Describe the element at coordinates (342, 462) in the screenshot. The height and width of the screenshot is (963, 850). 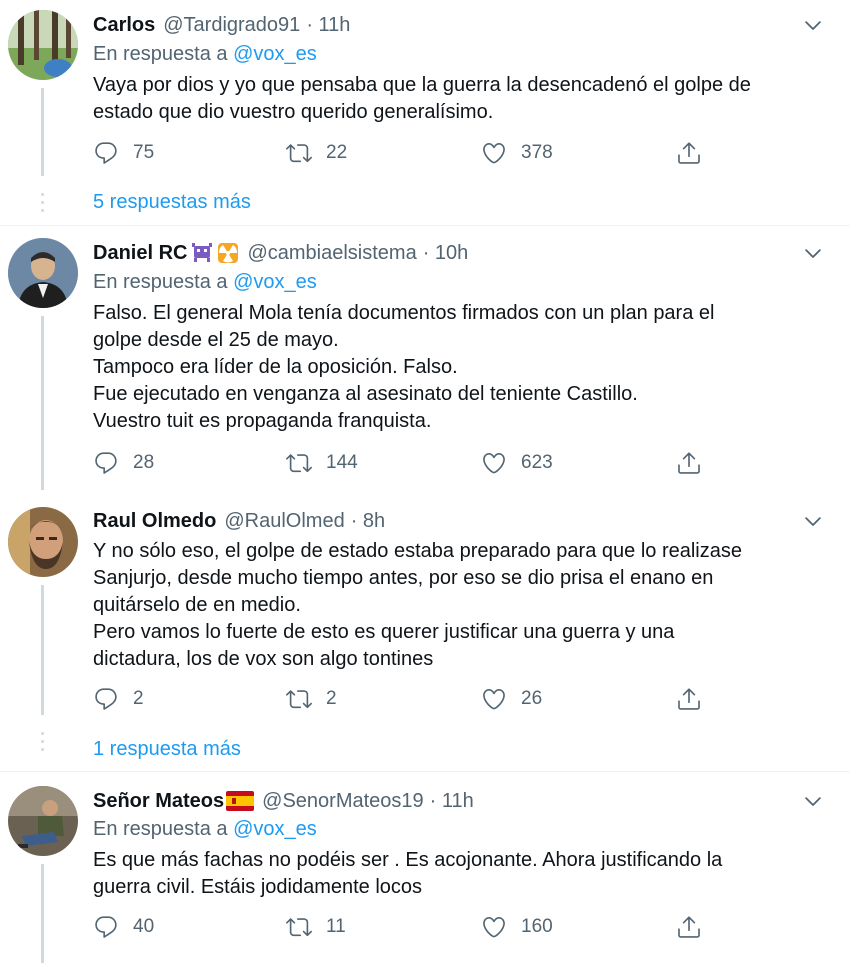
I see `retweet-count: 144` at that location.